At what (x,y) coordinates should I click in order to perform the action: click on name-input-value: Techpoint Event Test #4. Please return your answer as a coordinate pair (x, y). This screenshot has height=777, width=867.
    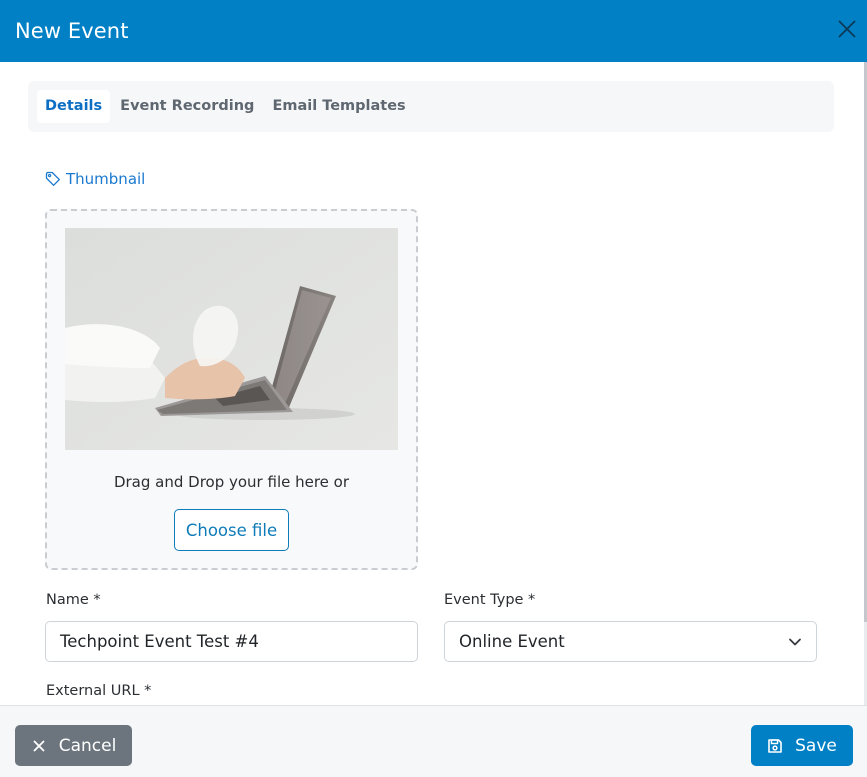
    Looking at the image, I should click on (159, 641).